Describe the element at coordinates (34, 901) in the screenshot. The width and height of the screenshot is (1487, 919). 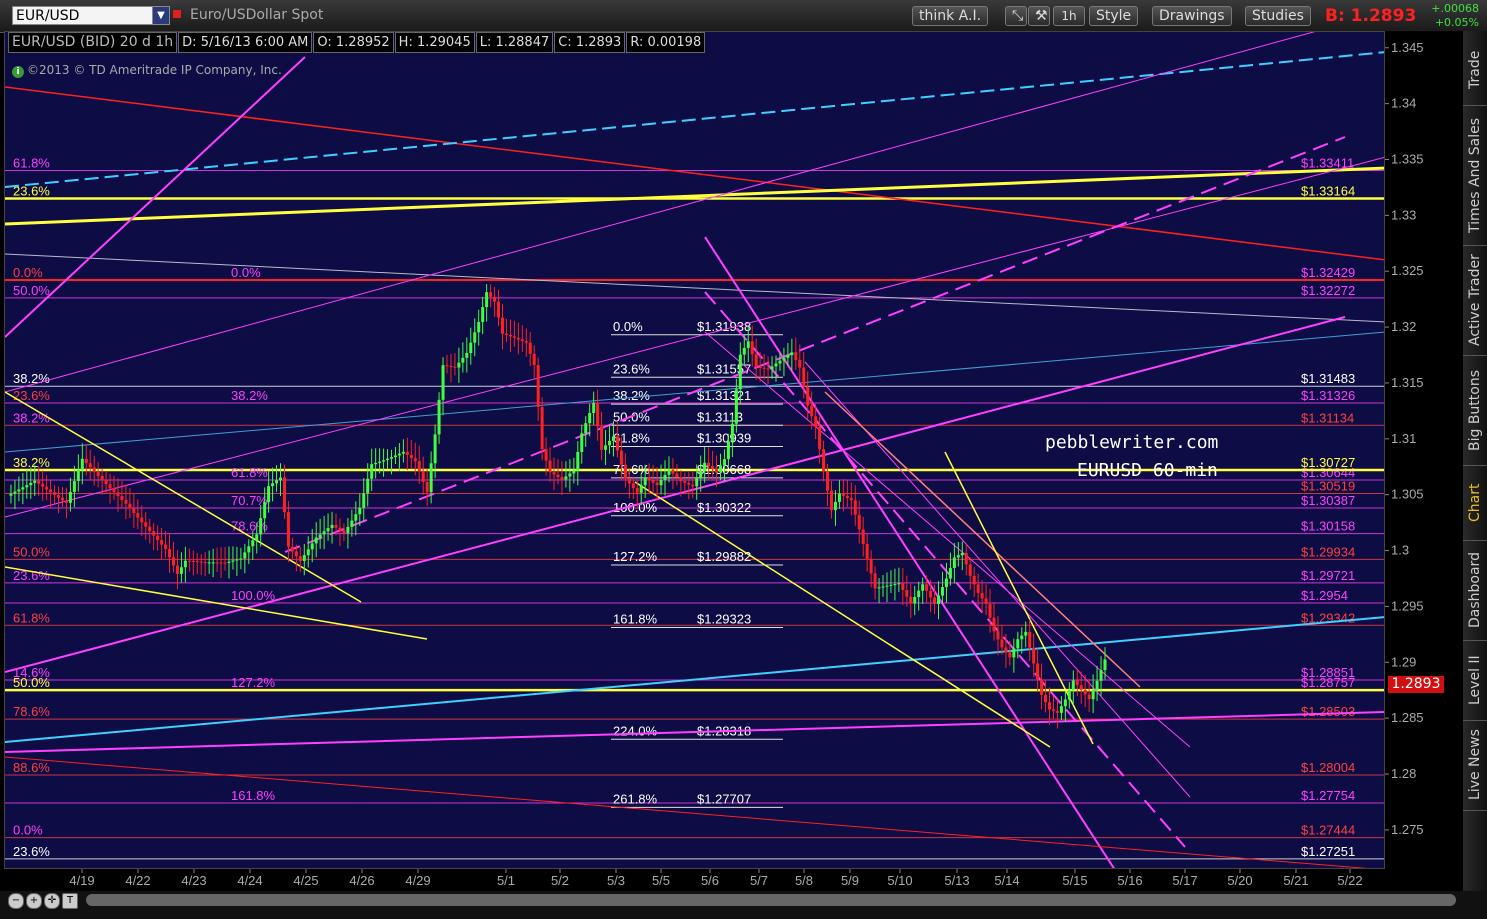
I see `zoom-in-icon: +` at that location.